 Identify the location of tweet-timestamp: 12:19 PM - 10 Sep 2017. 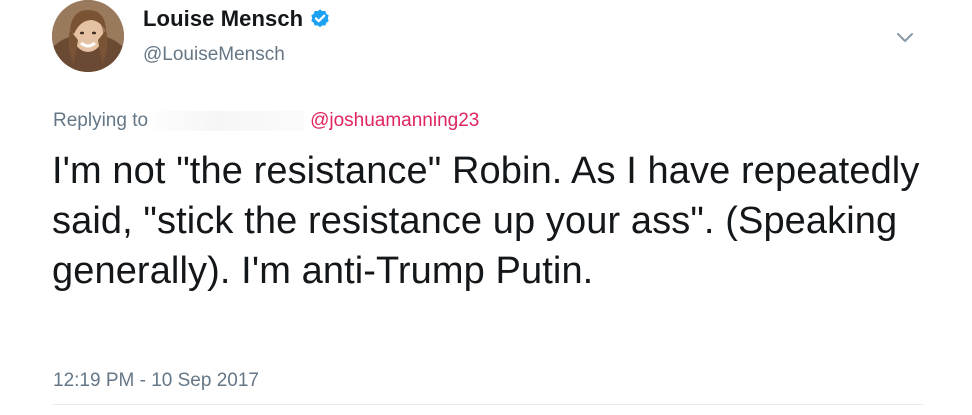
(156, 381).